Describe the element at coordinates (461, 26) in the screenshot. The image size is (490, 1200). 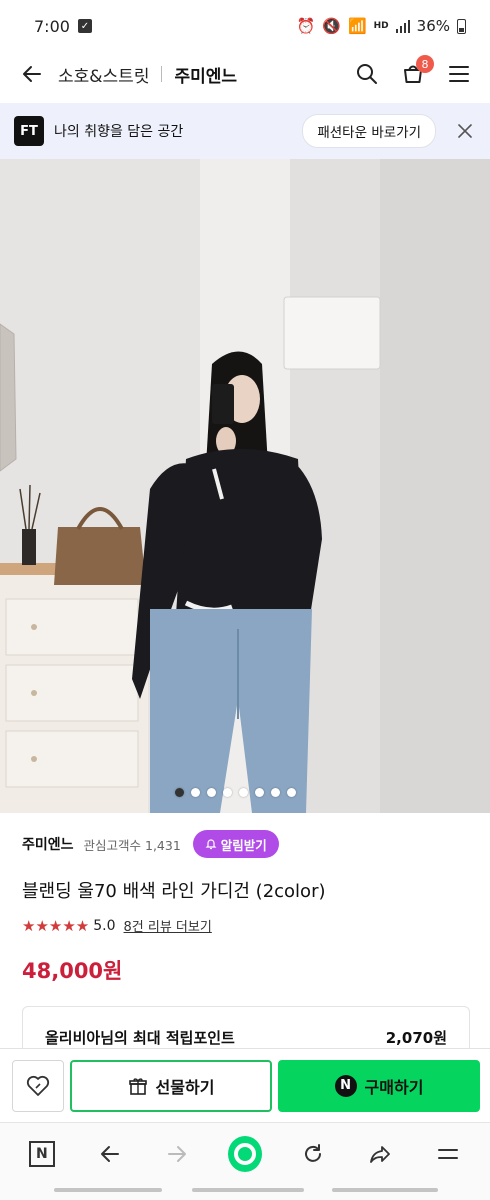
I see `battery-icon` at that location.